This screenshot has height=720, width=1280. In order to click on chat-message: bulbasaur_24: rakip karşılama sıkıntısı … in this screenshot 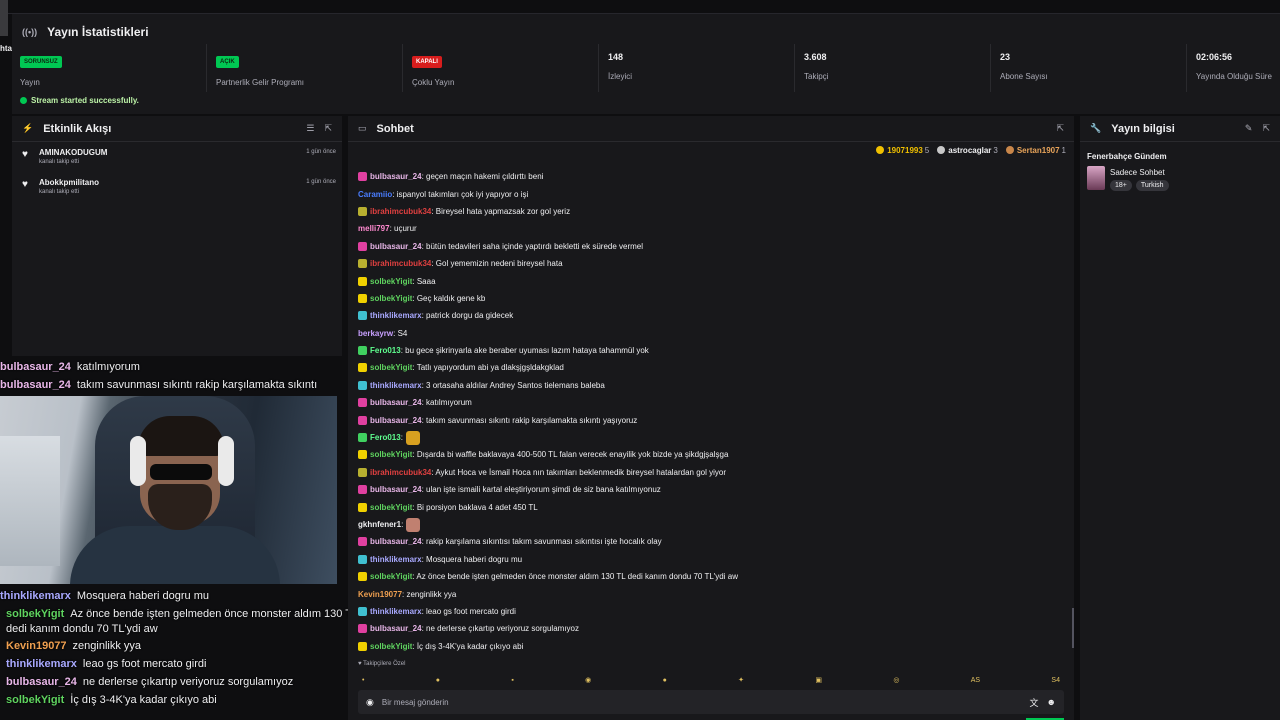, I will do `click(708, 541)`.